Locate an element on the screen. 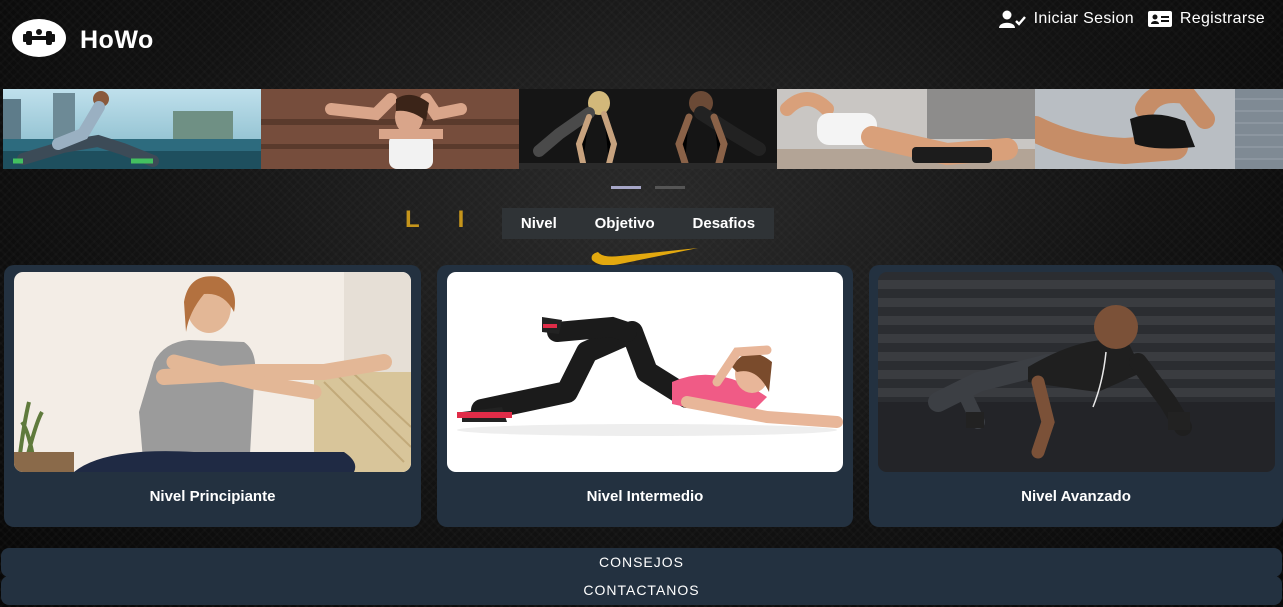  level-card-beginner: Nivel Principiante is located at coordinates (212, 396).